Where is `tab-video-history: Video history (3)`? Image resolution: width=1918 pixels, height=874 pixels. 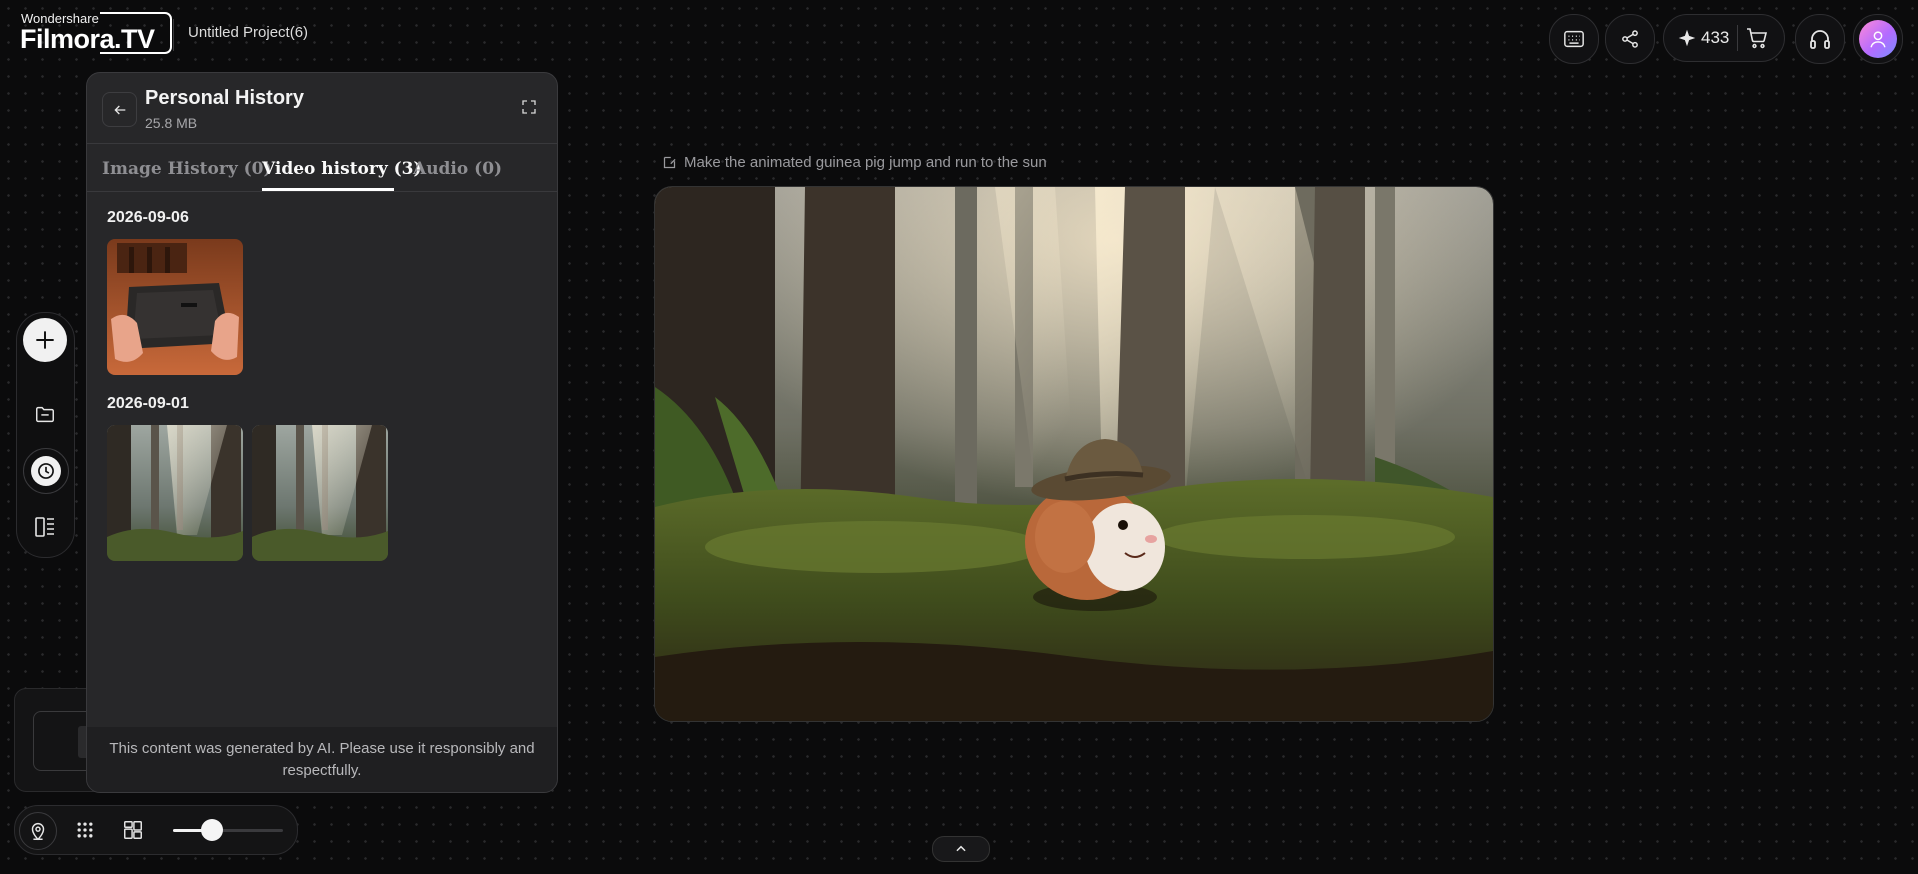
tab-video-history: Video history (3) is located at coordinates (342, 169).